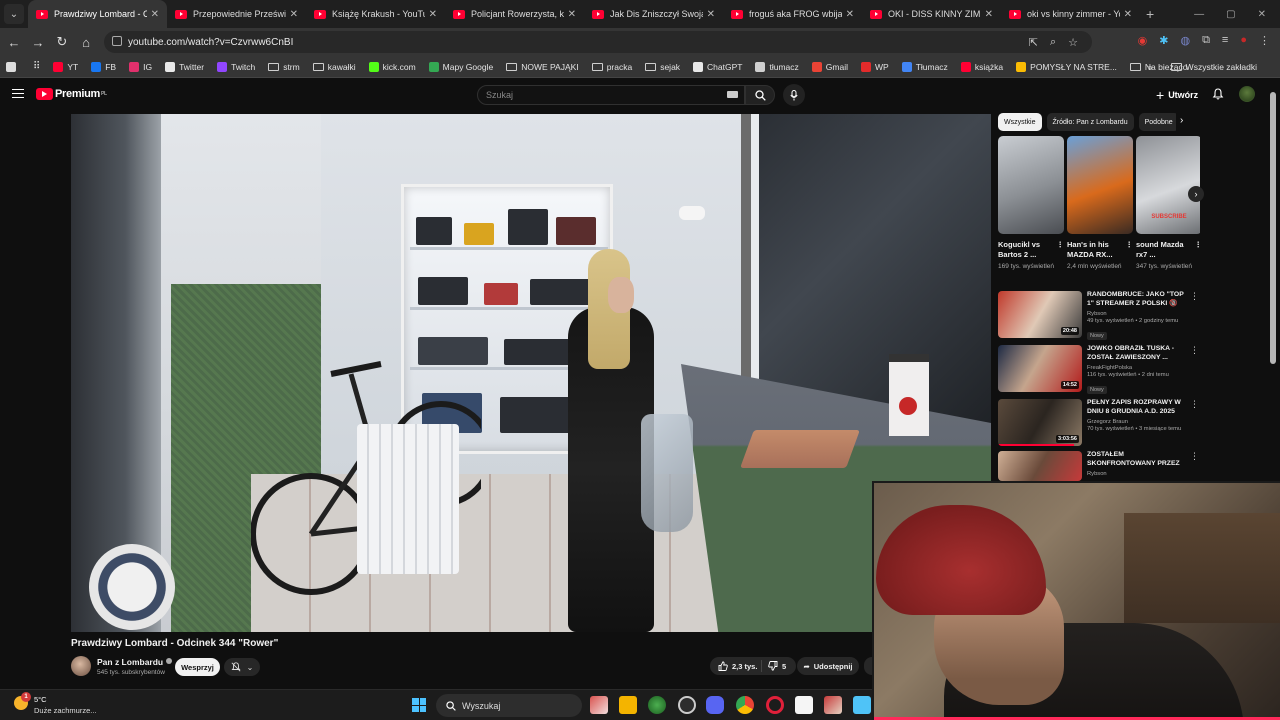  What do you see at coordinates (1185, 40) in the screenshot?
I see `extension-icon-2: ◍` at bounding box center [1185, 40].